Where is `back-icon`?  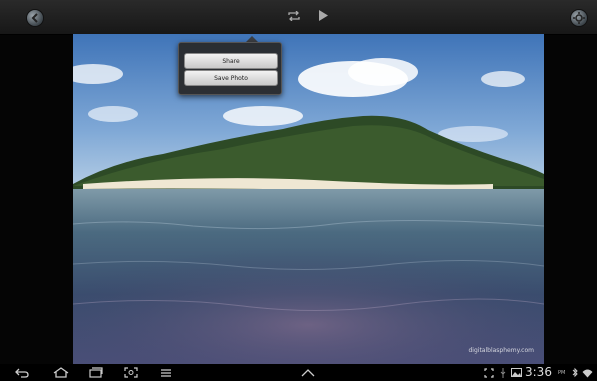
back-icon is located at coordinates (22, 372).